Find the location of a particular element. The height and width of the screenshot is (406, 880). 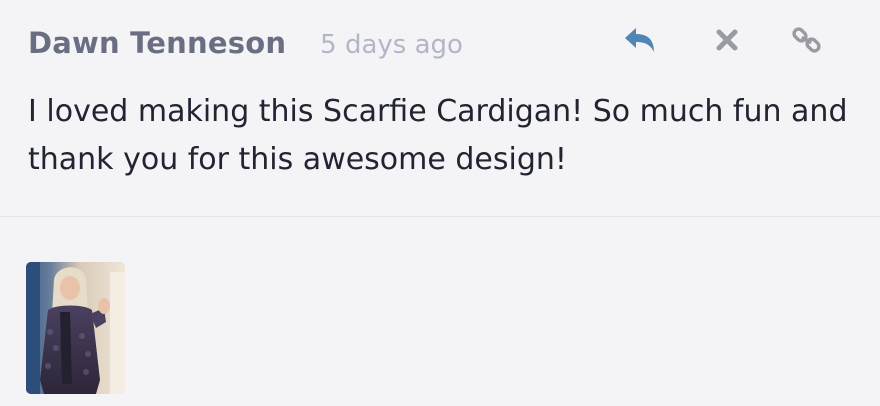

attachment-thumbnail is located at coordinates (75, 328).